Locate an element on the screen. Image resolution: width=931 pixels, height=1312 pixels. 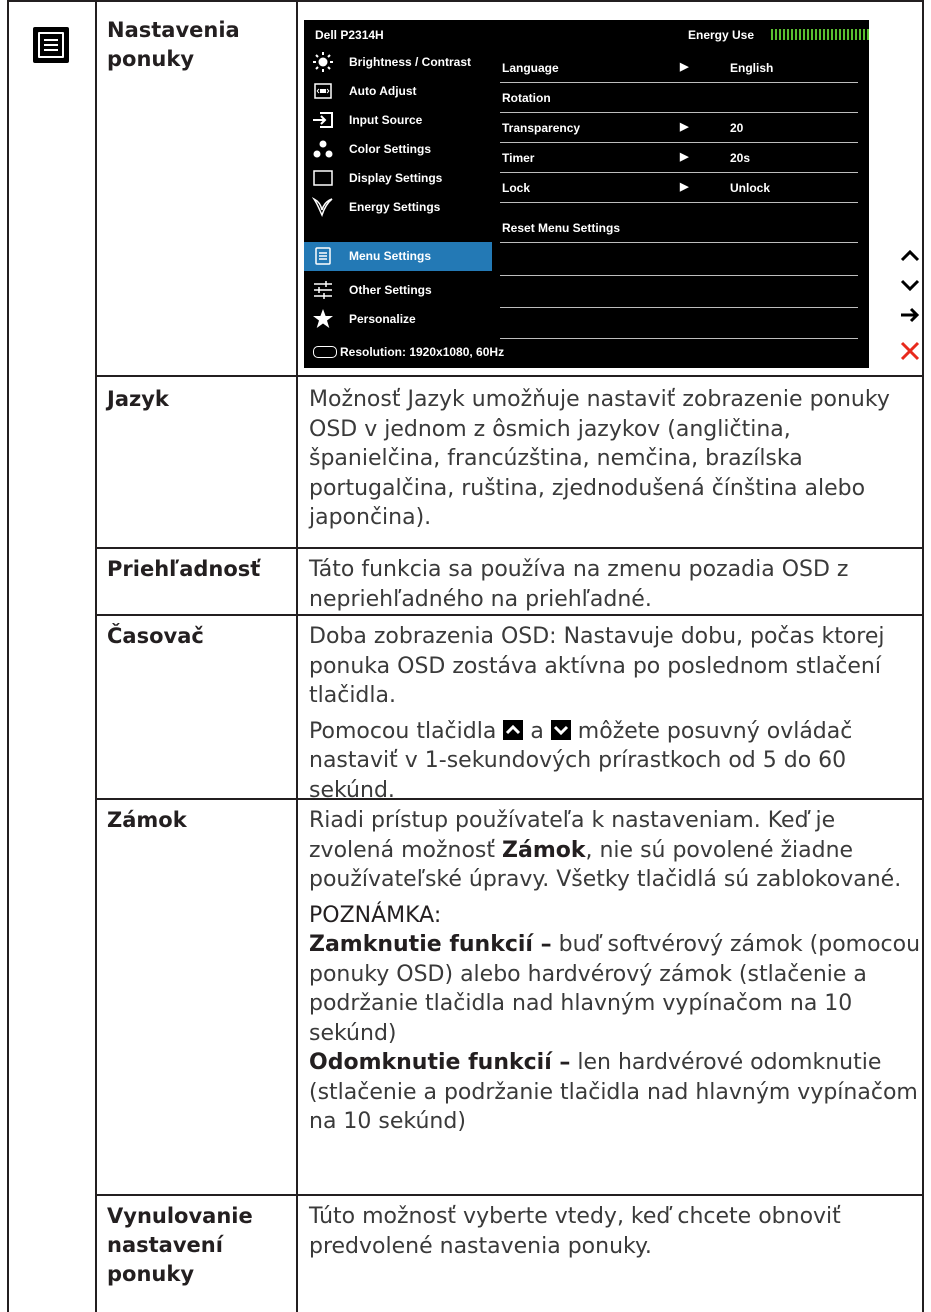
transparency-label: Priehľadnosť is located at coordinates (184, 569).